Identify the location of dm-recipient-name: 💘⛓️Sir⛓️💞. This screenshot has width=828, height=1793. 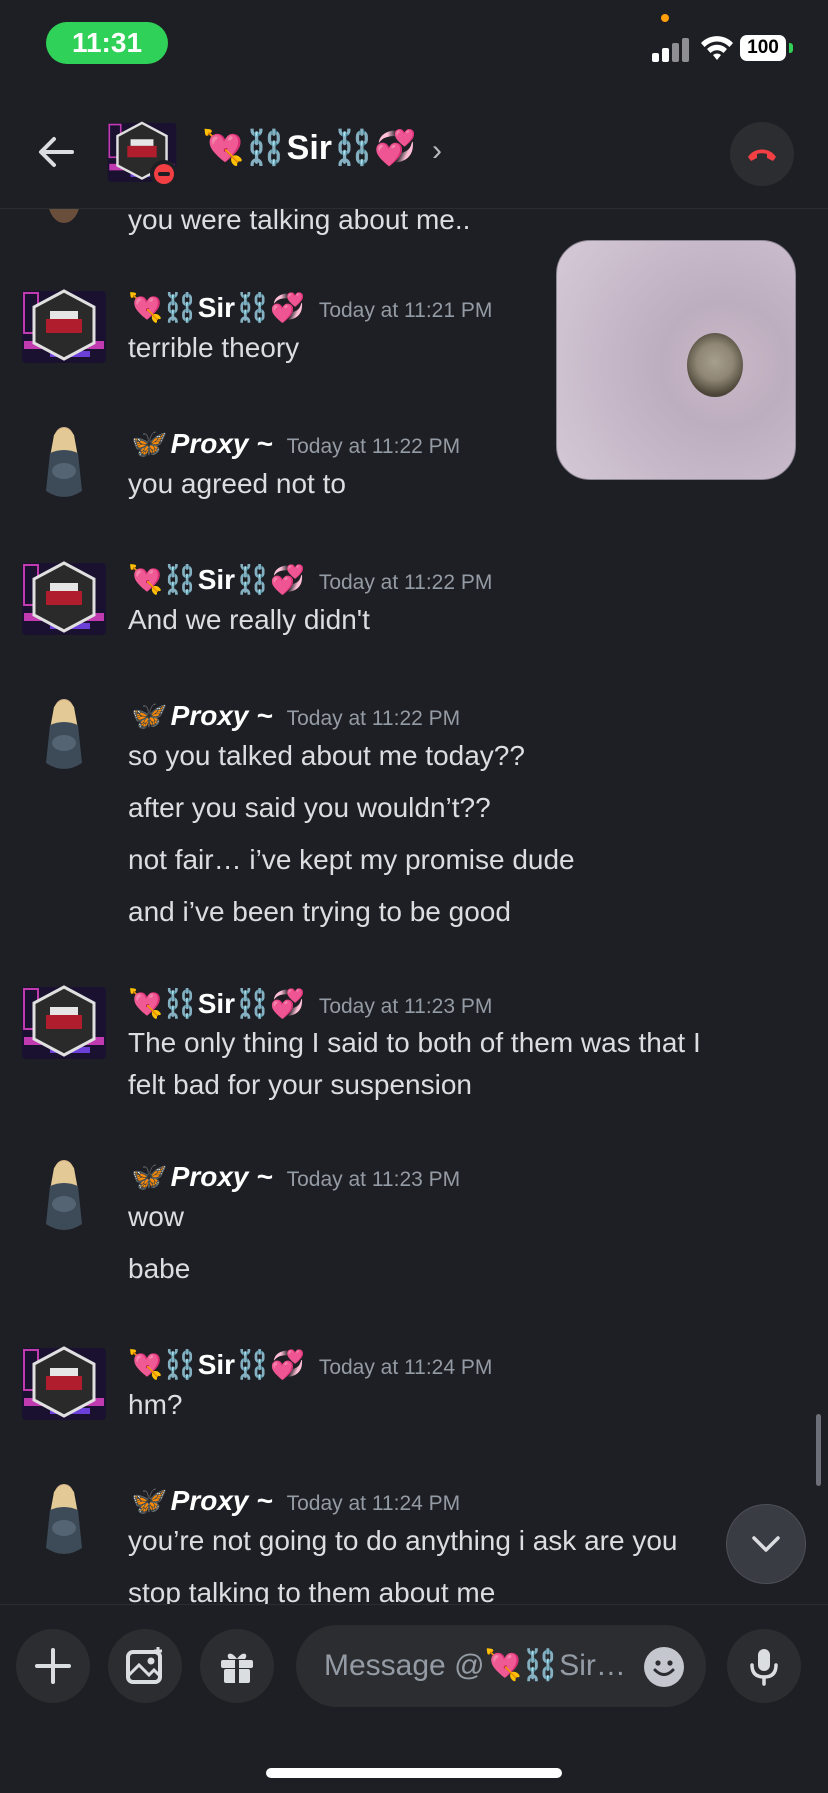
(309, 148).